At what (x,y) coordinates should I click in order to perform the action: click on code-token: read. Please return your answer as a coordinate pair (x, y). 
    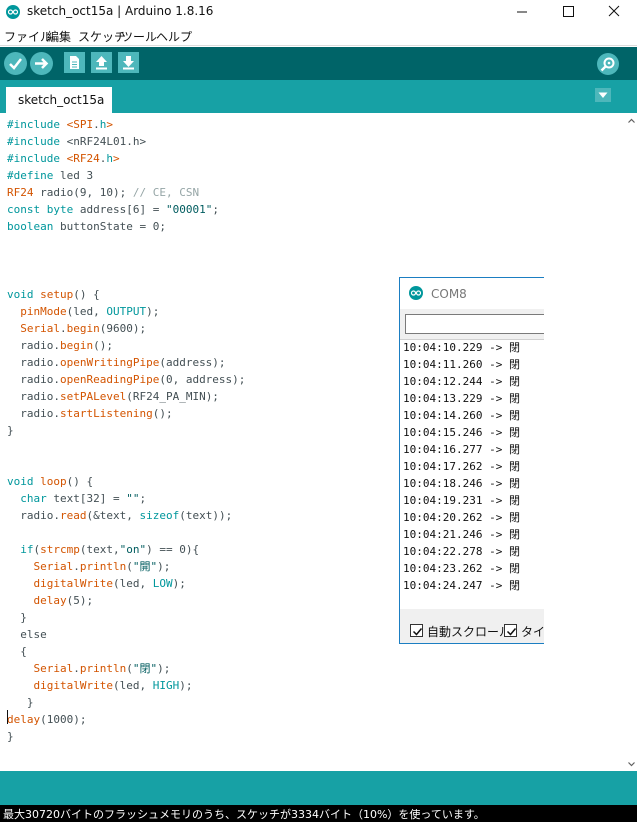
    Looking at the image, I should click on (73, 515).